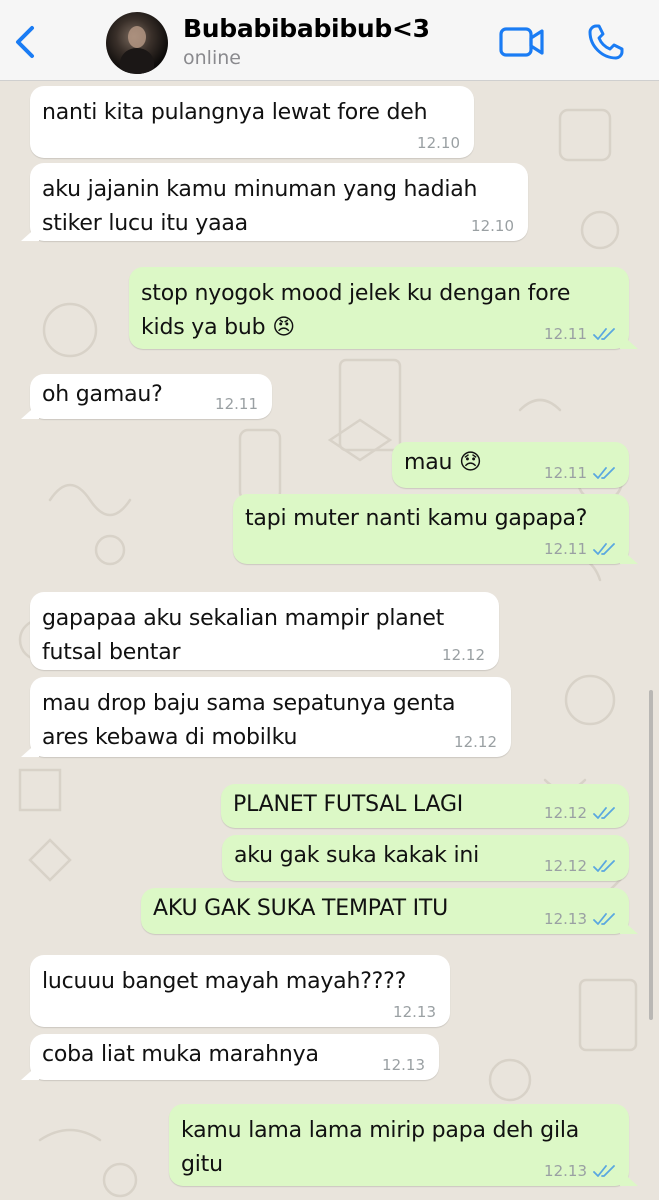  I want to click on message-bubble-incoming: lucuuu banget mayah mayah???? 12.13, so click(240, 991).